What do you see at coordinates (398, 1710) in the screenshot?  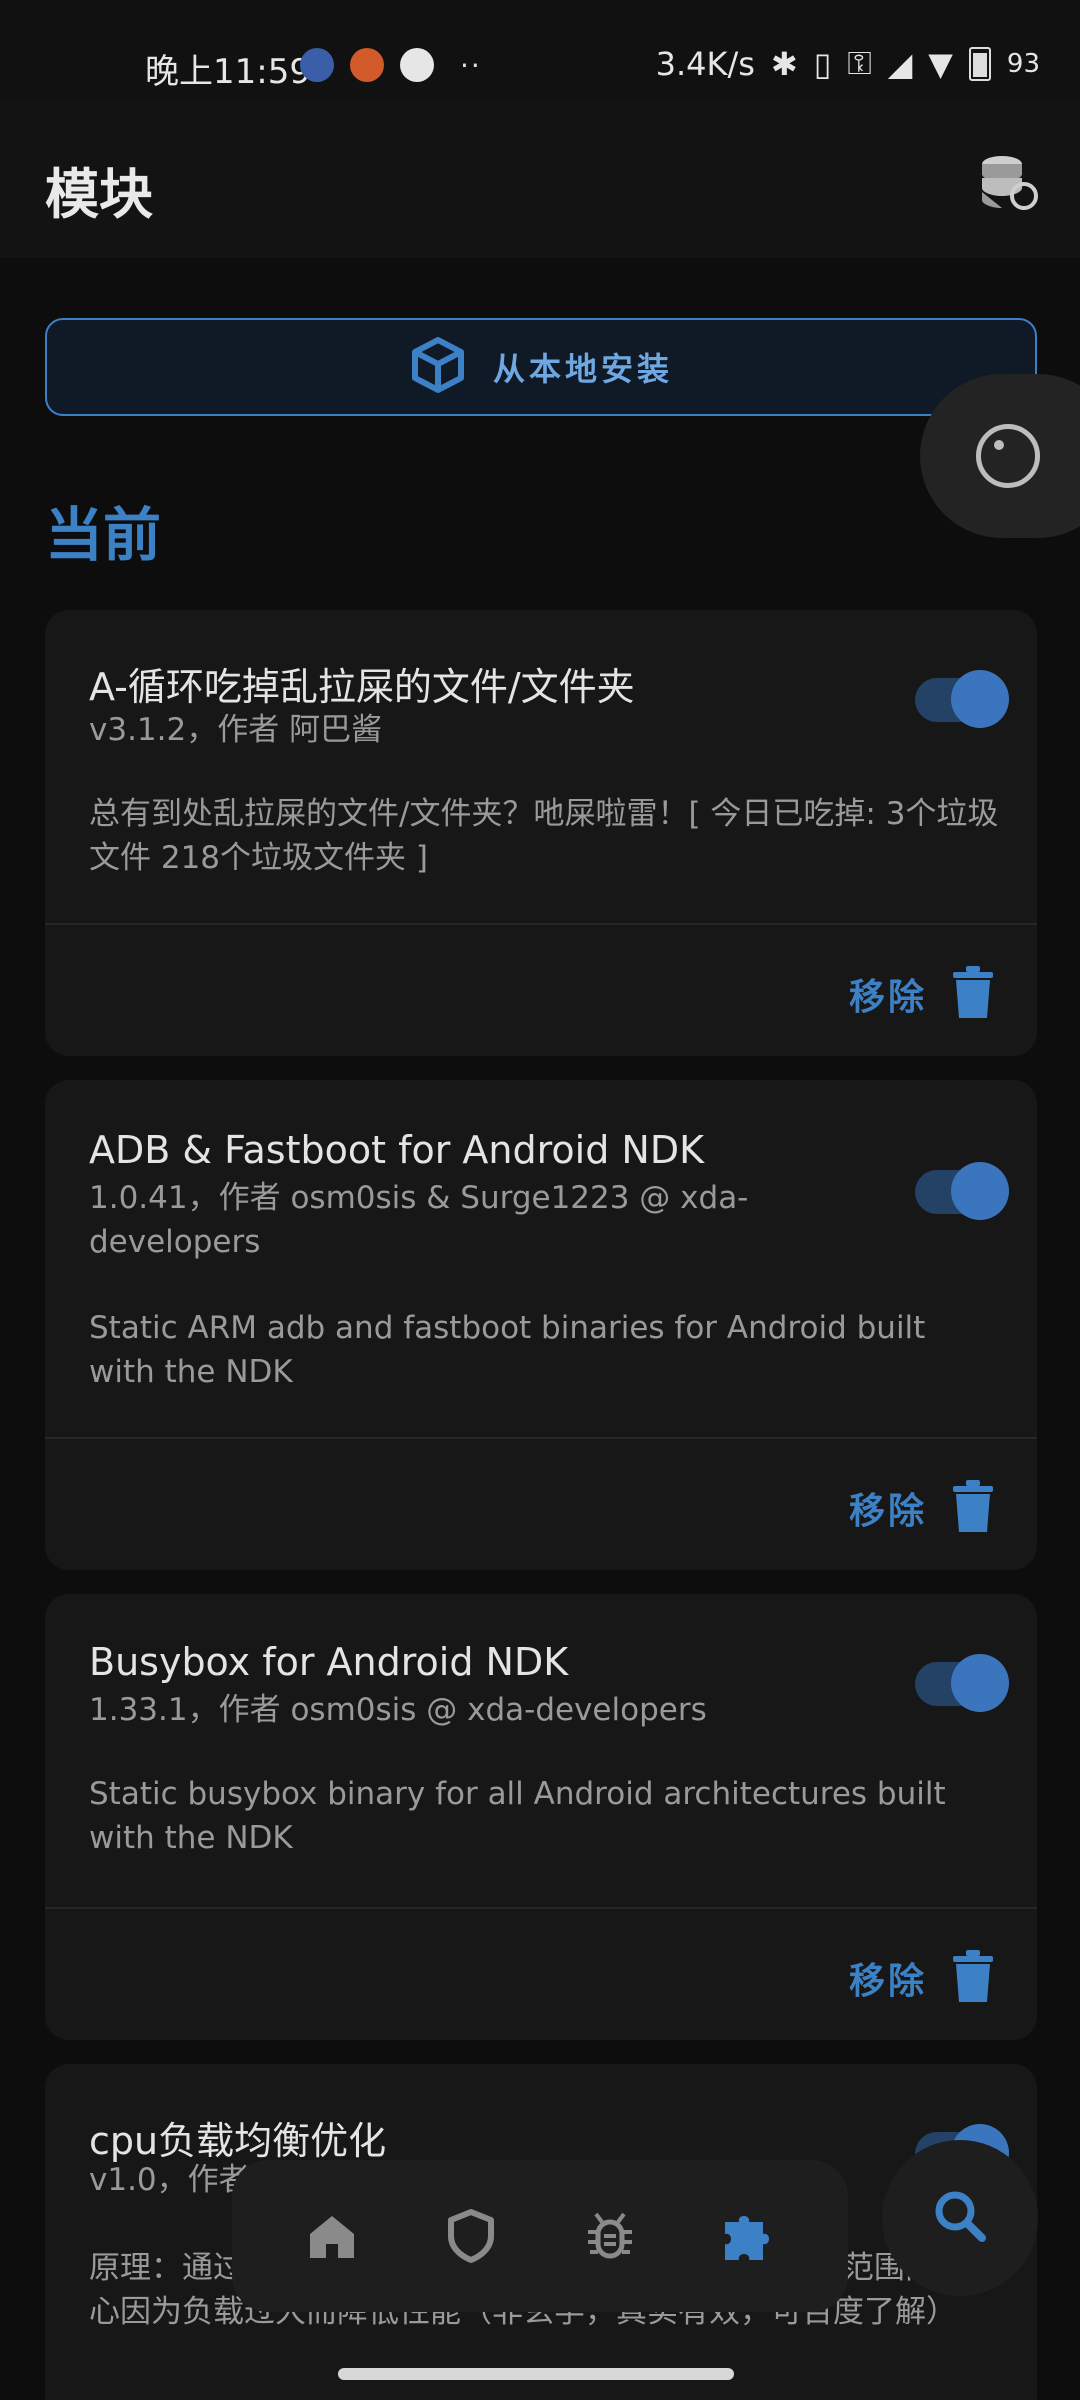 I see `module-meta: 1.33.1，作者 osm0sis @ xda-developers` at bounding box center [398, 1710].